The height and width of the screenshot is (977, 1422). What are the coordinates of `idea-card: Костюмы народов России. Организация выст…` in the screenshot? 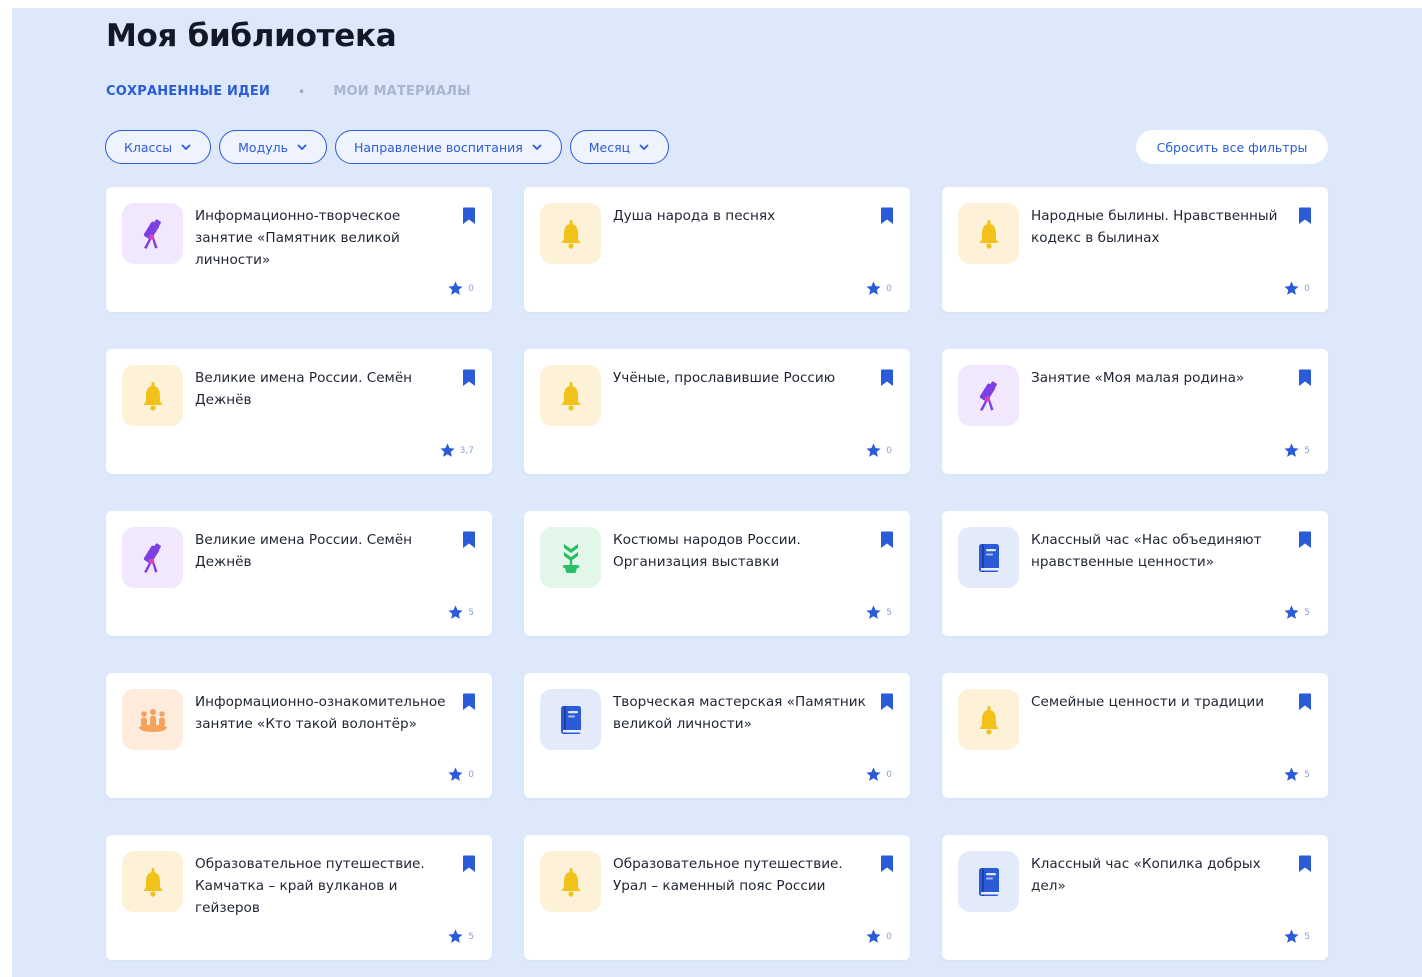 It's located at (717, 573).